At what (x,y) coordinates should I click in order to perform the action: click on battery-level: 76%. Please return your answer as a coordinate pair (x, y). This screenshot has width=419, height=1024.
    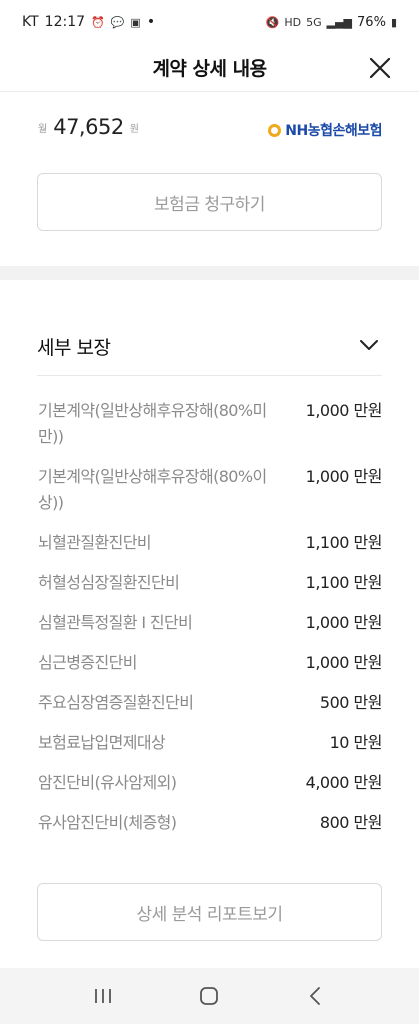
    Looking at the image, I should click on (371, 22).